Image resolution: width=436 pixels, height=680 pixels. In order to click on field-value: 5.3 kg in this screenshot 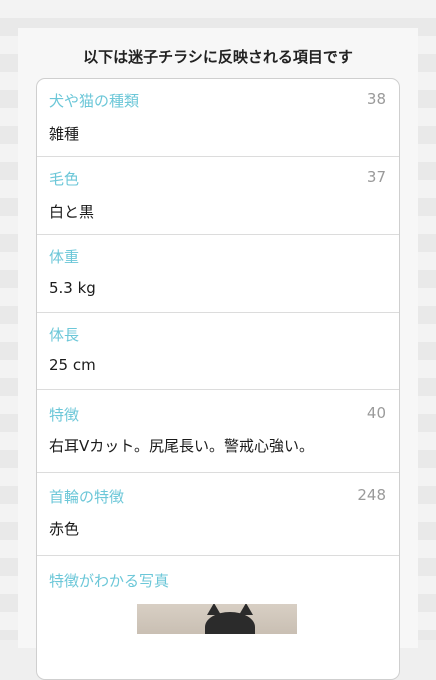, I will do `click(72, 288)`.